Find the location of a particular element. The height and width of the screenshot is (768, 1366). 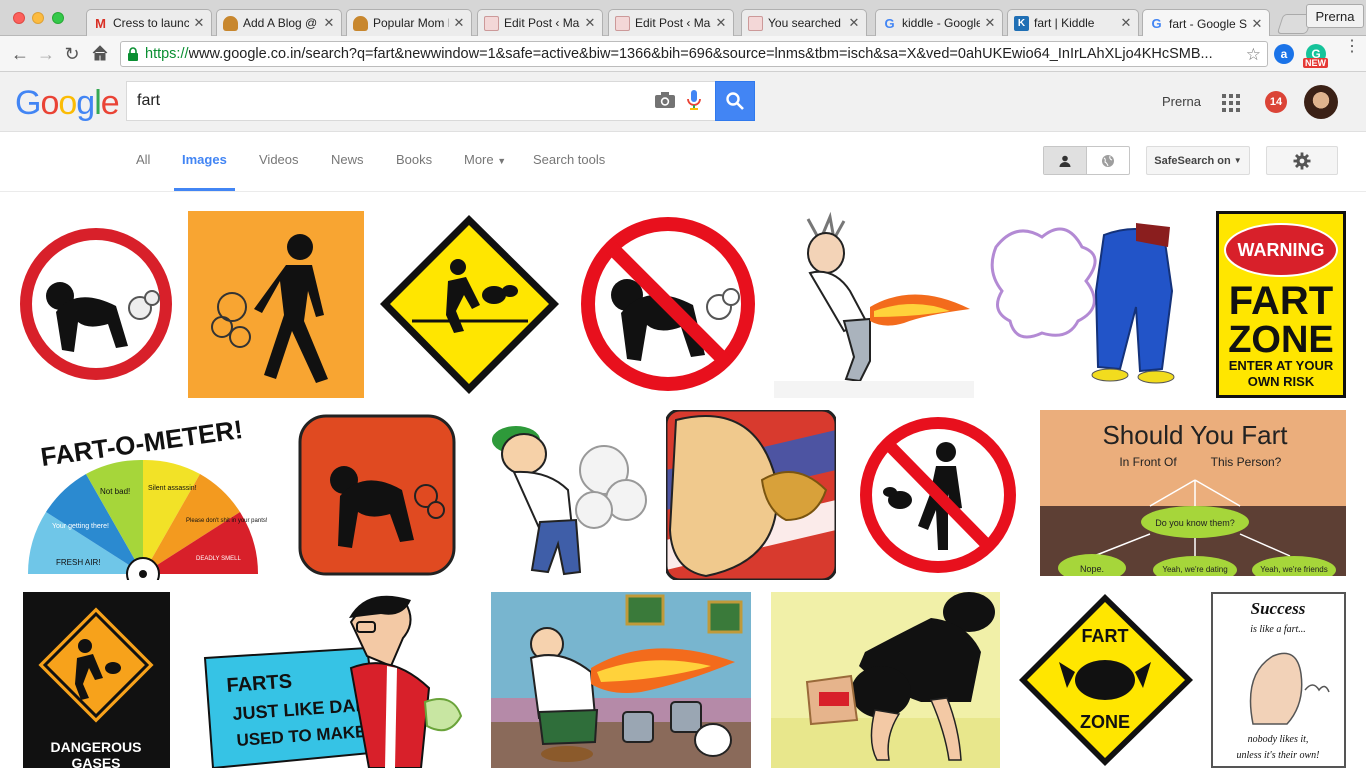

reload-icon: ↻ is located at coordinates (72, 54).